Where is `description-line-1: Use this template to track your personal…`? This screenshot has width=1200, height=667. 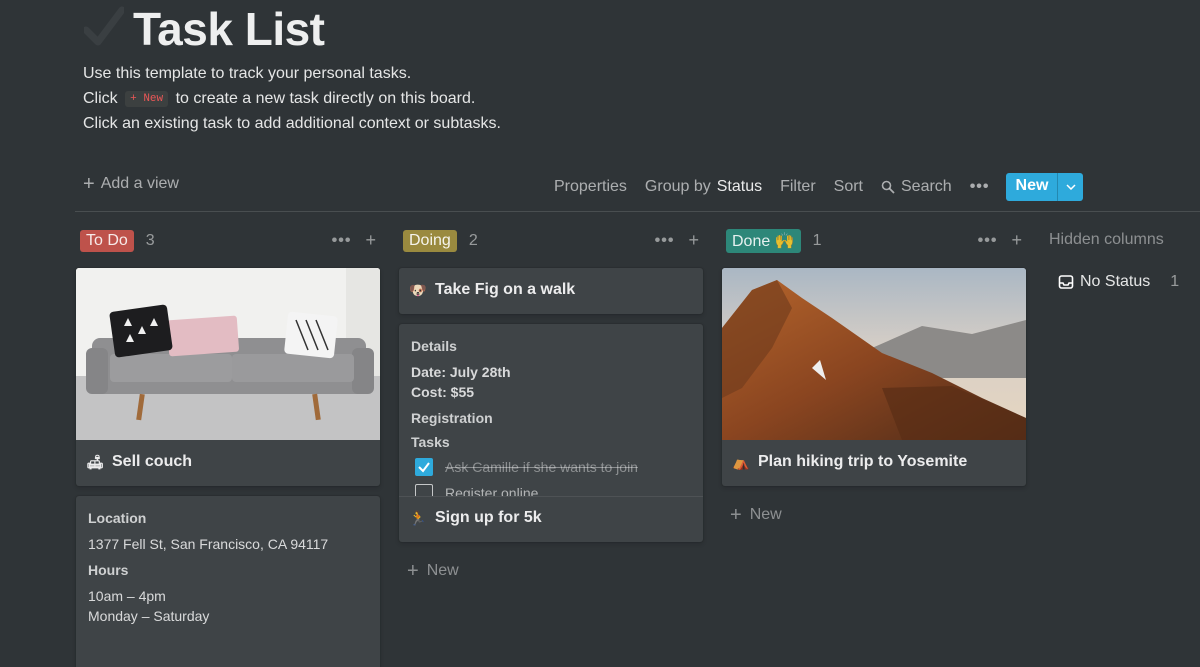 description-line-1: Use this template to track your personal… is located at coordinates (247, 73).